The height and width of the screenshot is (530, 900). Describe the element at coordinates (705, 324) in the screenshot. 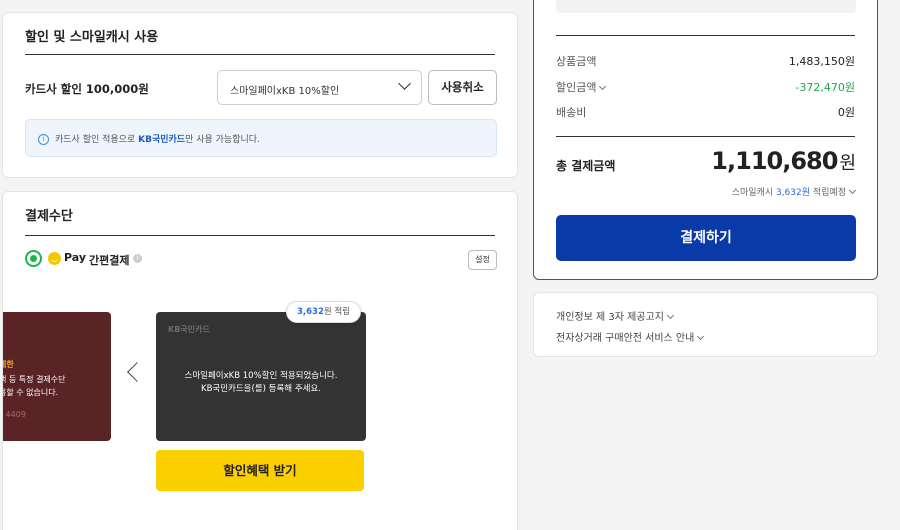

I see `notice-panel: 개인정보 제 3자 제공고지 전자상거래 구매안전 서비스 안내` at that location.